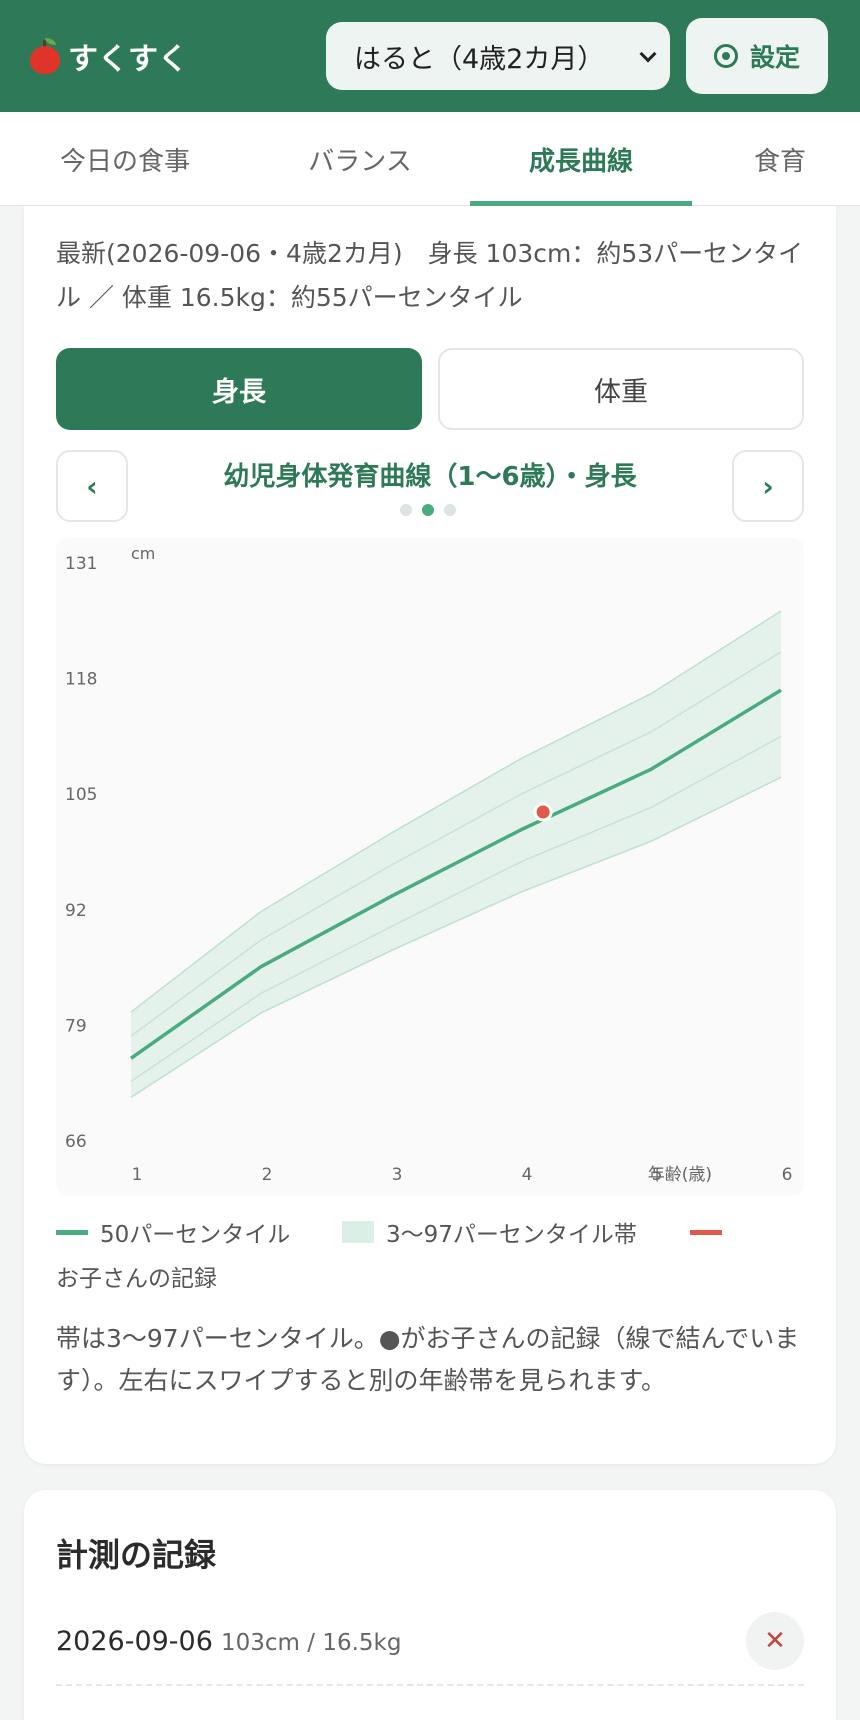  Describe the element at coordinates (712, 1232) in the screenshot. I see `legend-record-swatch` at that location.